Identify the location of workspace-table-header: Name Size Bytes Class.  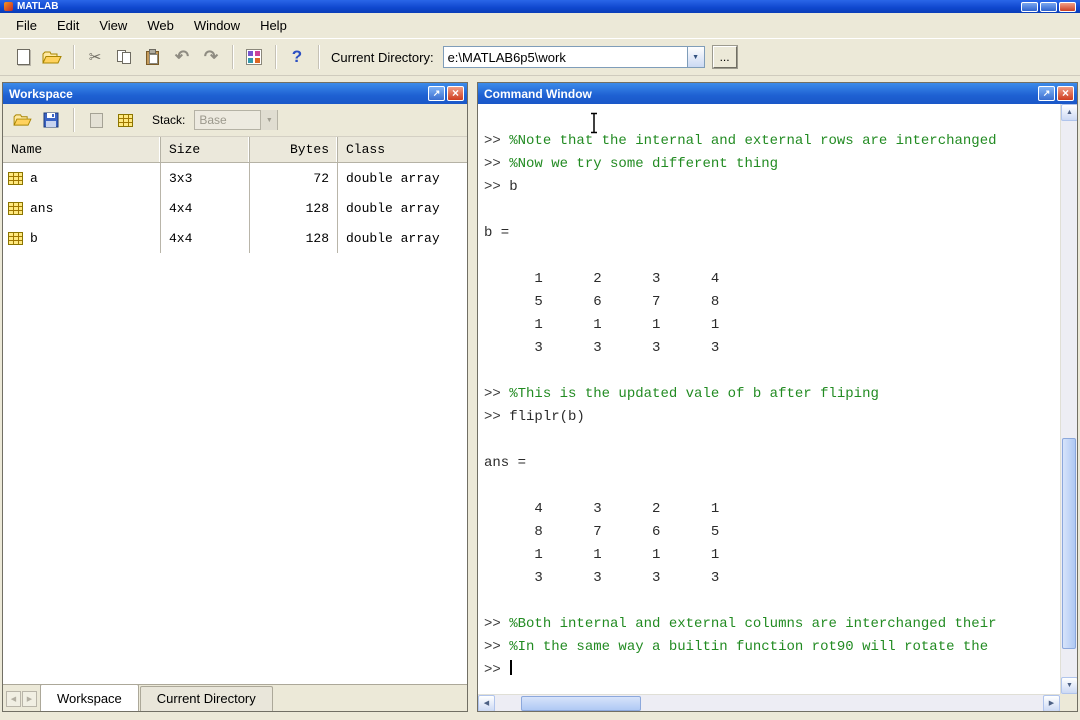
(235, 150).